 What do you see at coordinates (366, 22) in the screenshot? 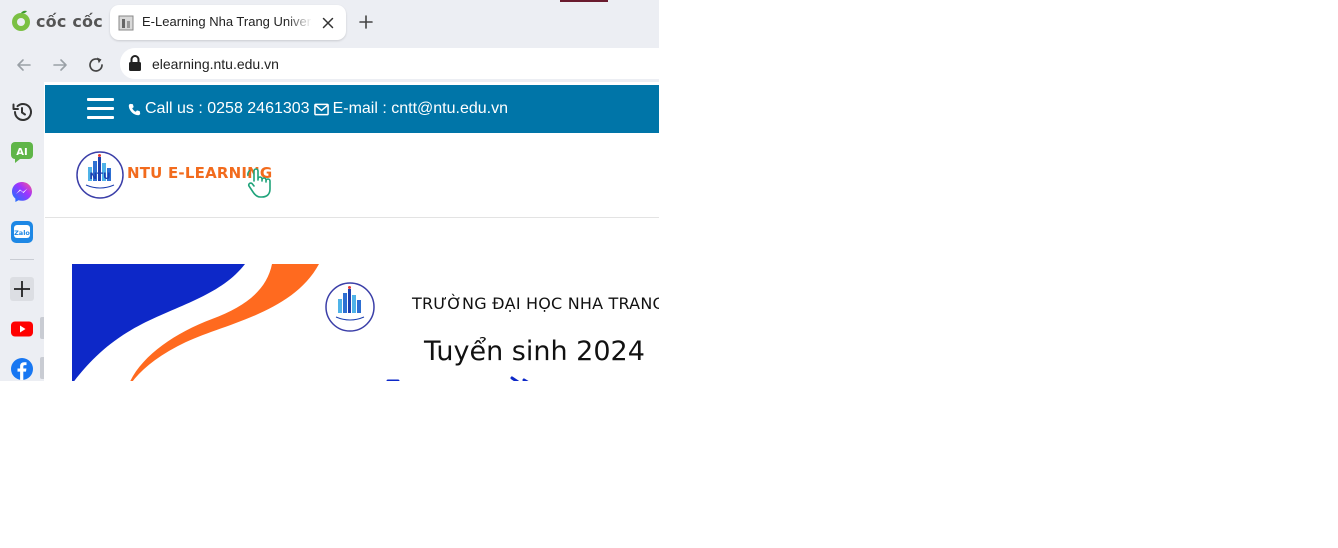
I see `new-tab-icon` at bounding box center [366, 22].